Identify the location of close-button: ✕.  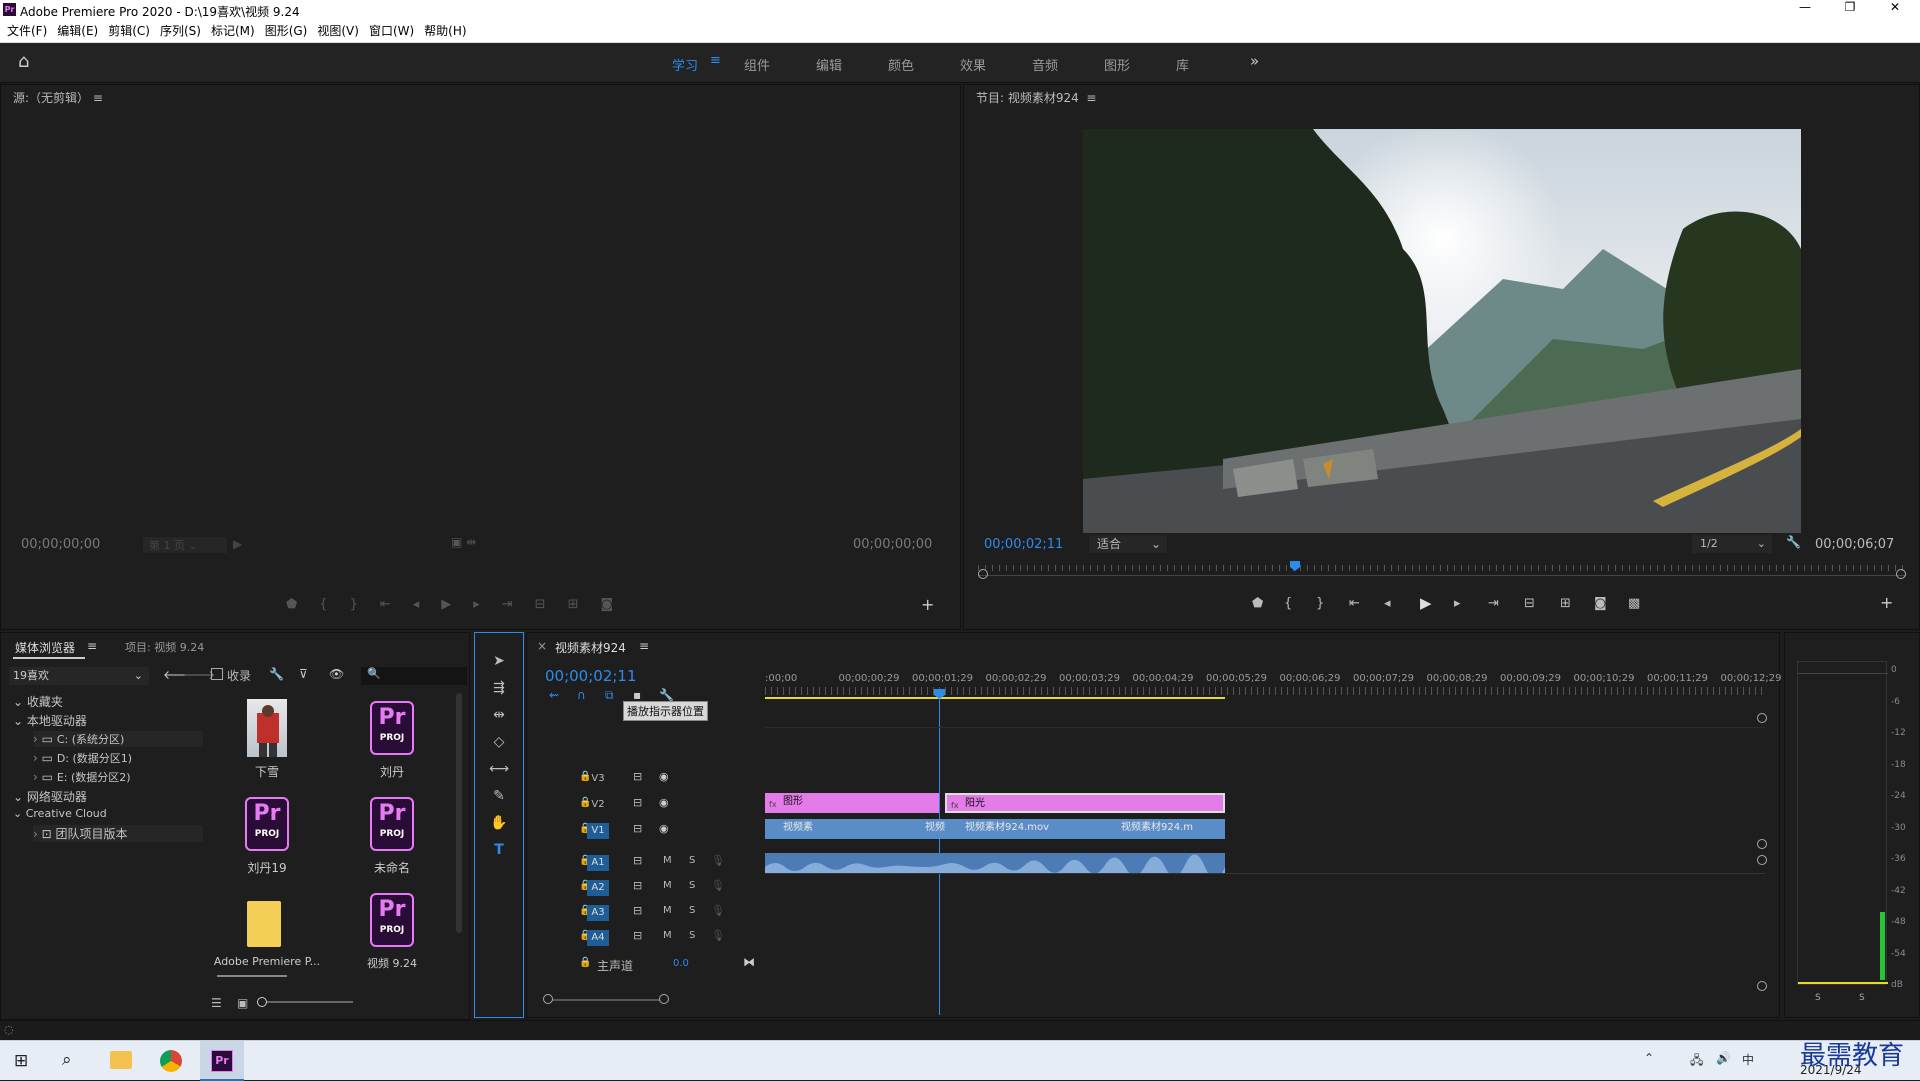
(1895, 7).